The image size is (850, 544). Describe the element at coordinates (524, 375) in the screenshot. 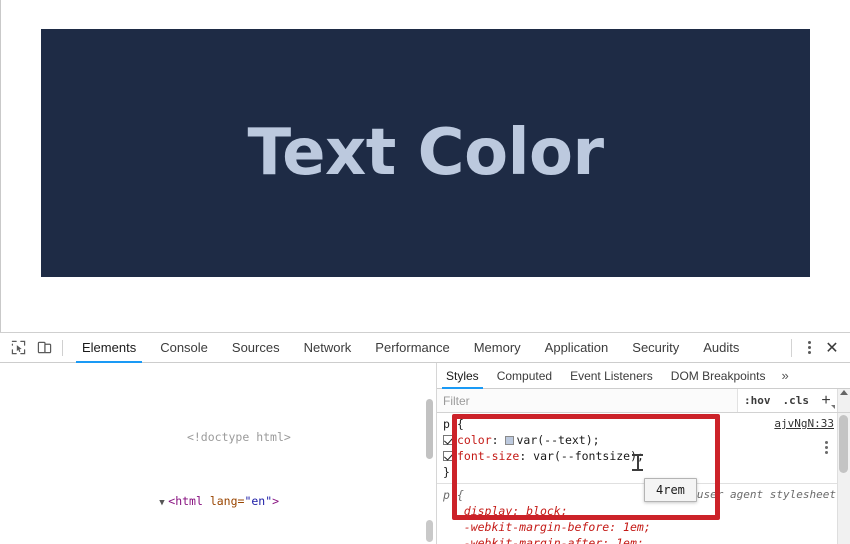

I see `tab-computed: Computed` at that location.